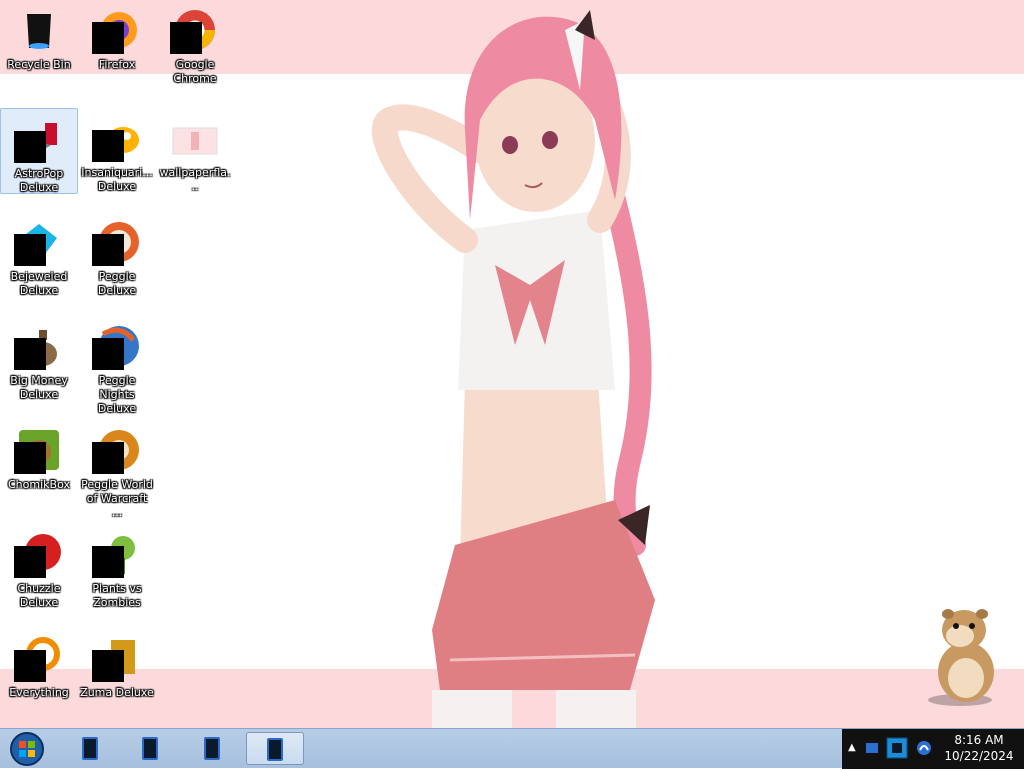 The height and width of the screenshot is (771, 1024). I want to click on desktop-icon-everything: Everything, so click(39, 671).